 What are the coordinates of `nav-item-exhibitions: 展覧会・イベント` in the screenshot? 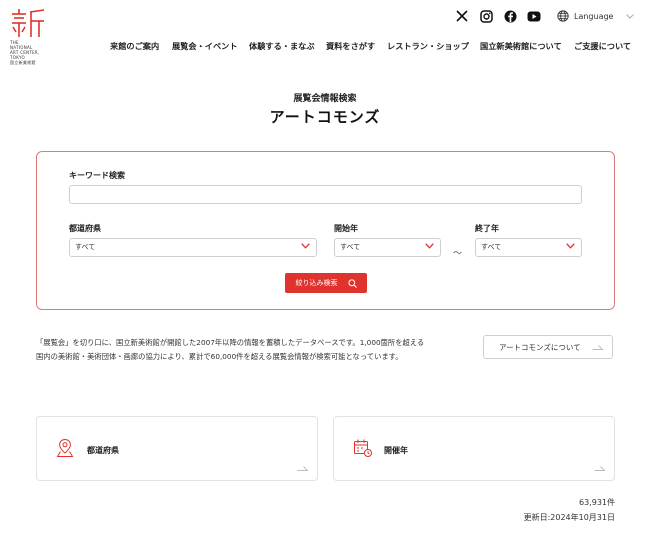 It's located at (205, 46).